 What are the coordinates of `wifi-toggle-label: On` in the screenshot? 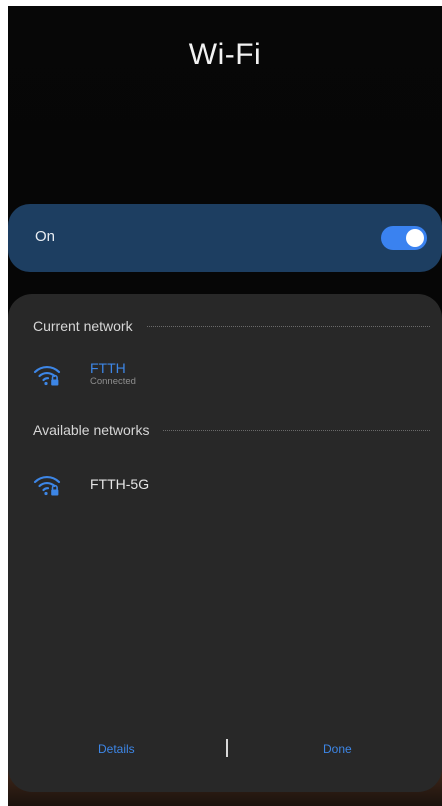 It's located at (45, 236).